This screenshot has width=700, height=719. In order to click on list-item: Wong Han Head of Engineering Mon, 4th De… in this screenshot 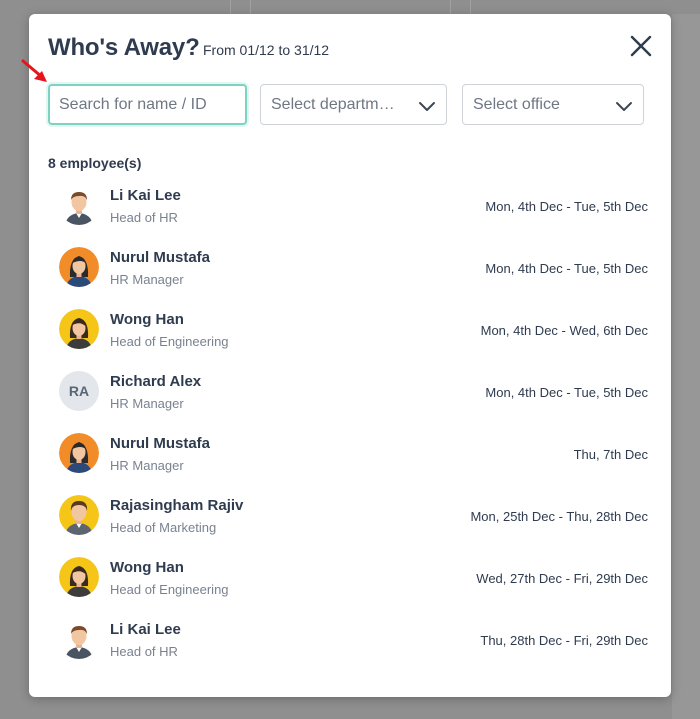, I will do `click(350, 334)`.